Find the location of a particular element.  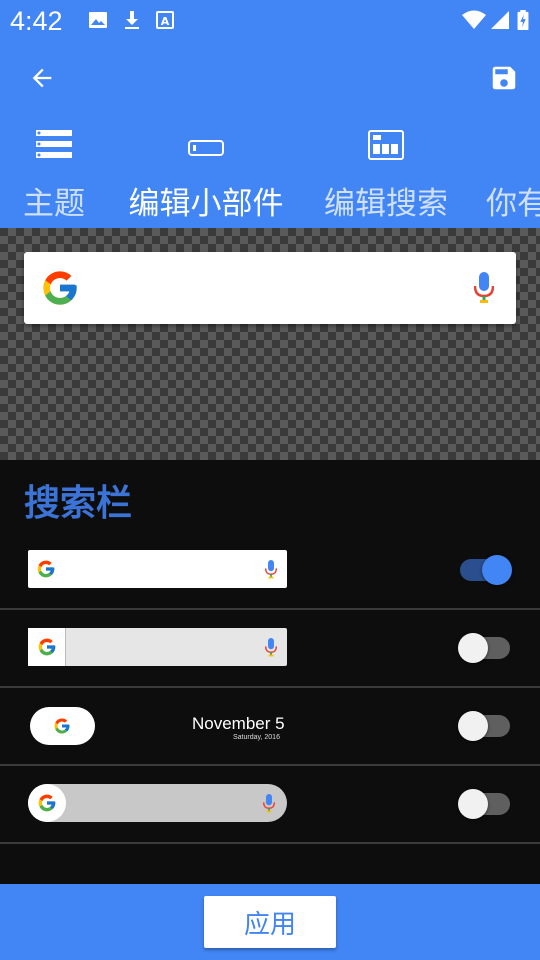

arrow-back-icon is located at coordinates (42, 78).